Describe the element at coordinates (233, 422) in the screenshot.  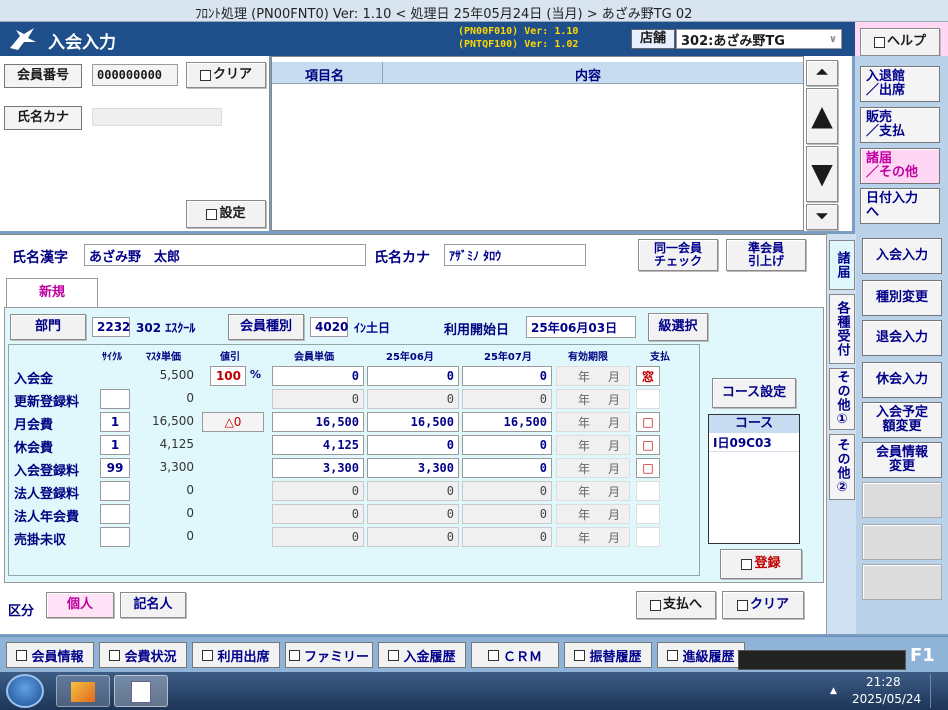
I see `fee-row-discount: △0` at that location.